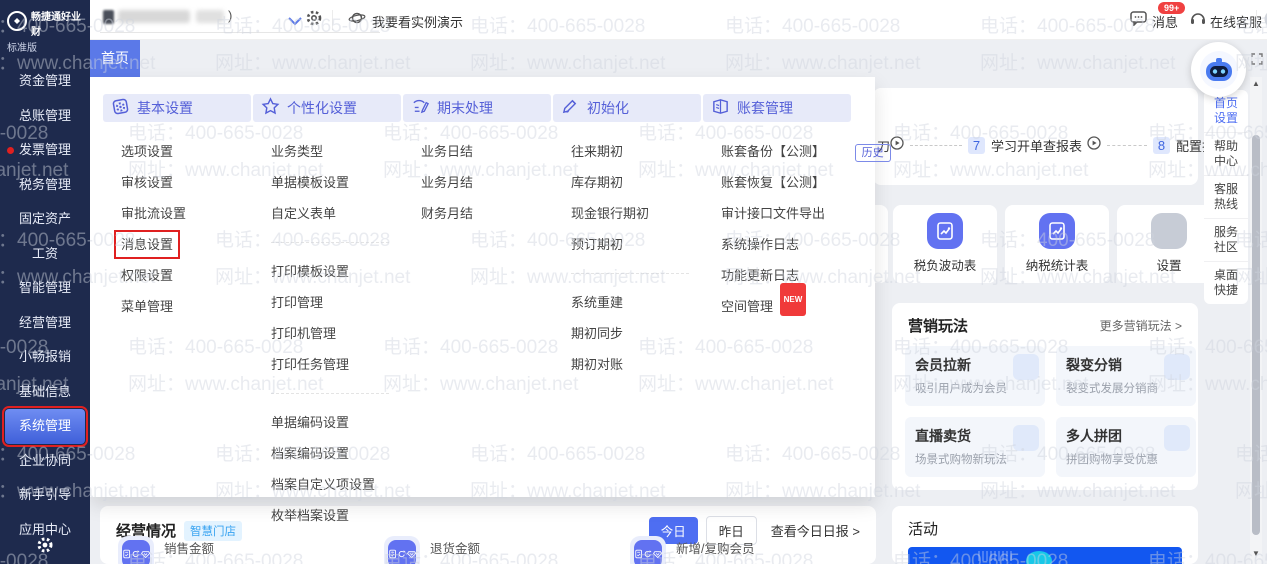 Image resolution: width=1267 pixels, height=564 pixels. Describe the element at coordinates (420, 108) in the screenshot. I see `period-end-pen-icon` at that location.